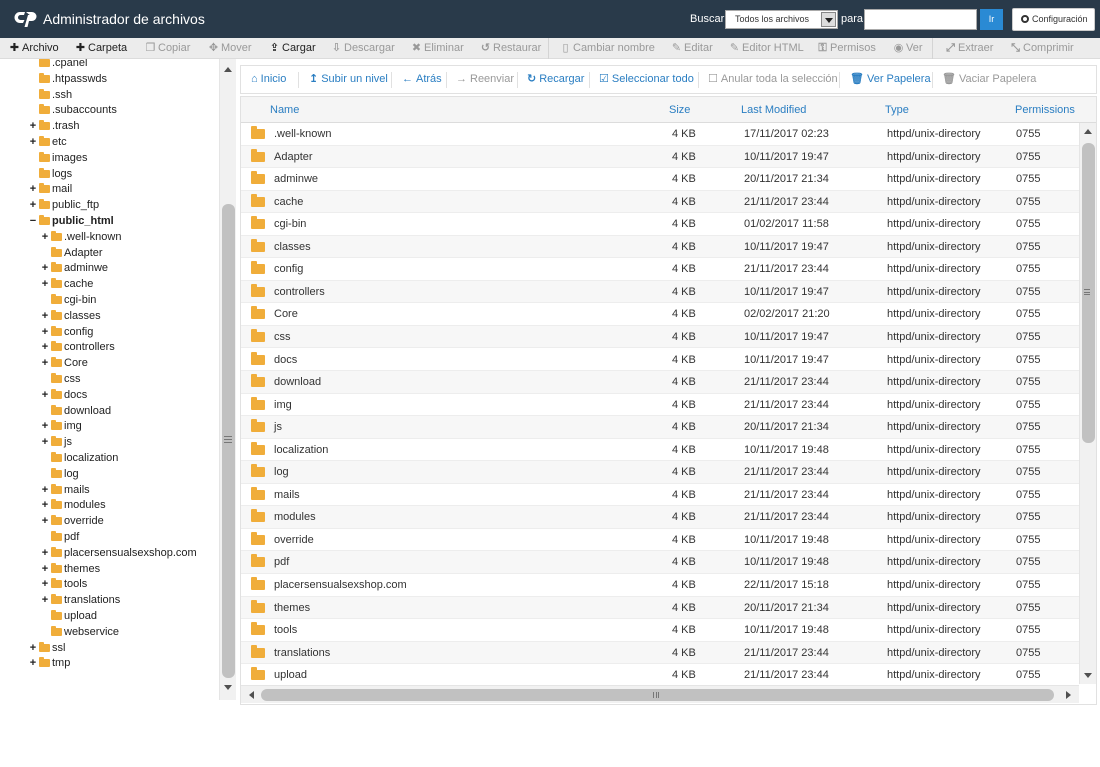  What do you see at coordinates (68, 300) in the screenshot?
I see `tree-item: cgi-bin` at bounding box center [68, 300].